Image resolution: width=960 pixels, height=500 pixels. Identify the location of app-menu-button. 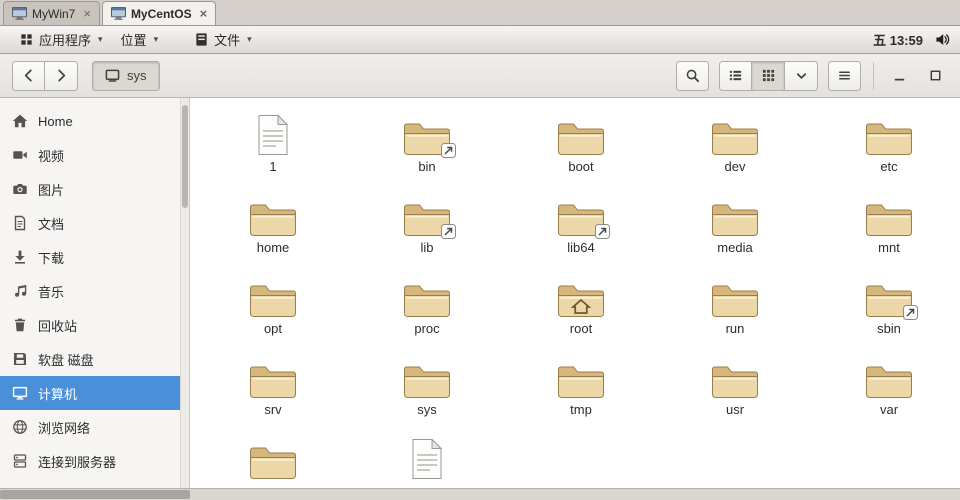
(844, 75).